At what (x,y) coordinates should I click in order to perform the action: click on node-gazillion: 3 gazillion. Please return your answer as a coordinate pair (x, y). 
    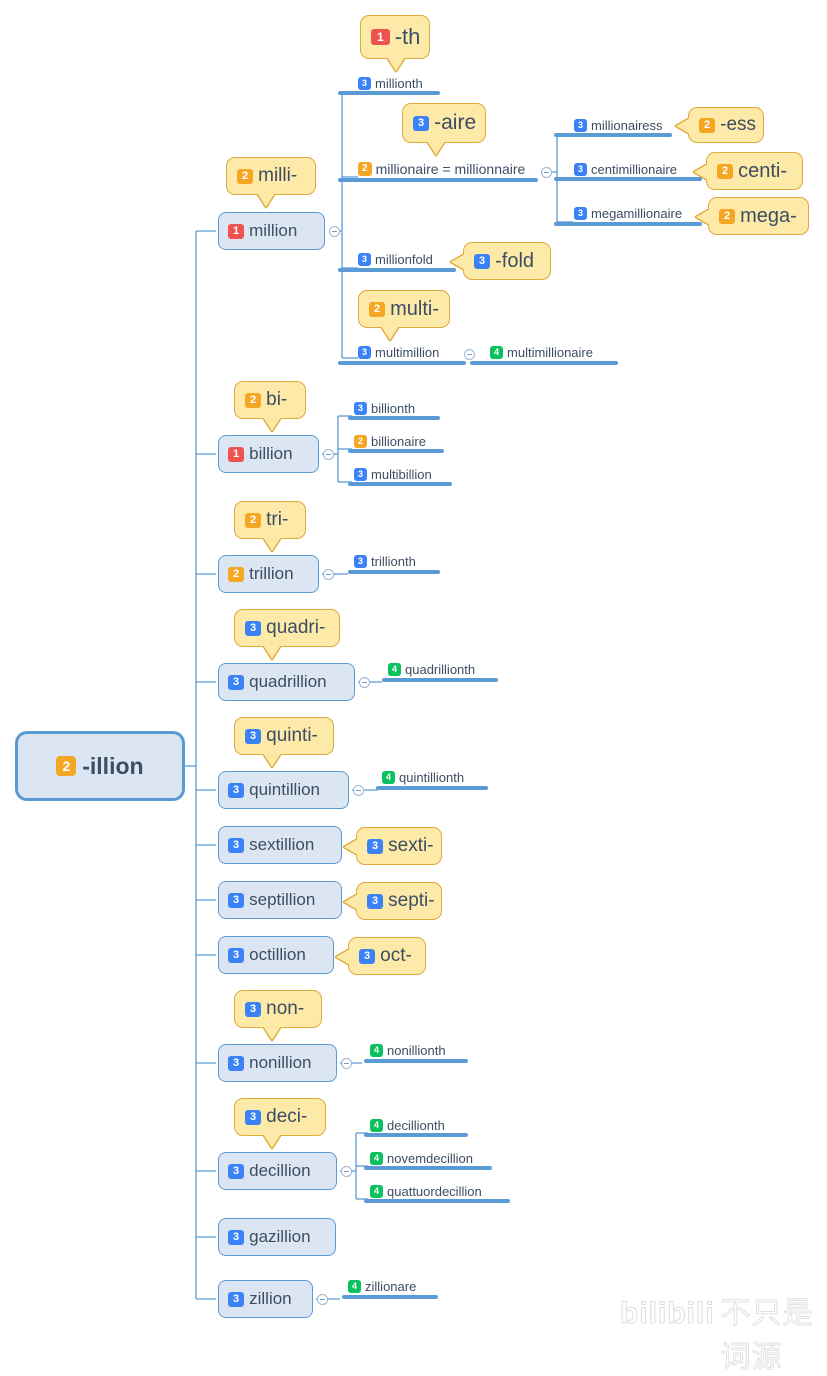
    Looking at the image, I should click on (277, 1237).